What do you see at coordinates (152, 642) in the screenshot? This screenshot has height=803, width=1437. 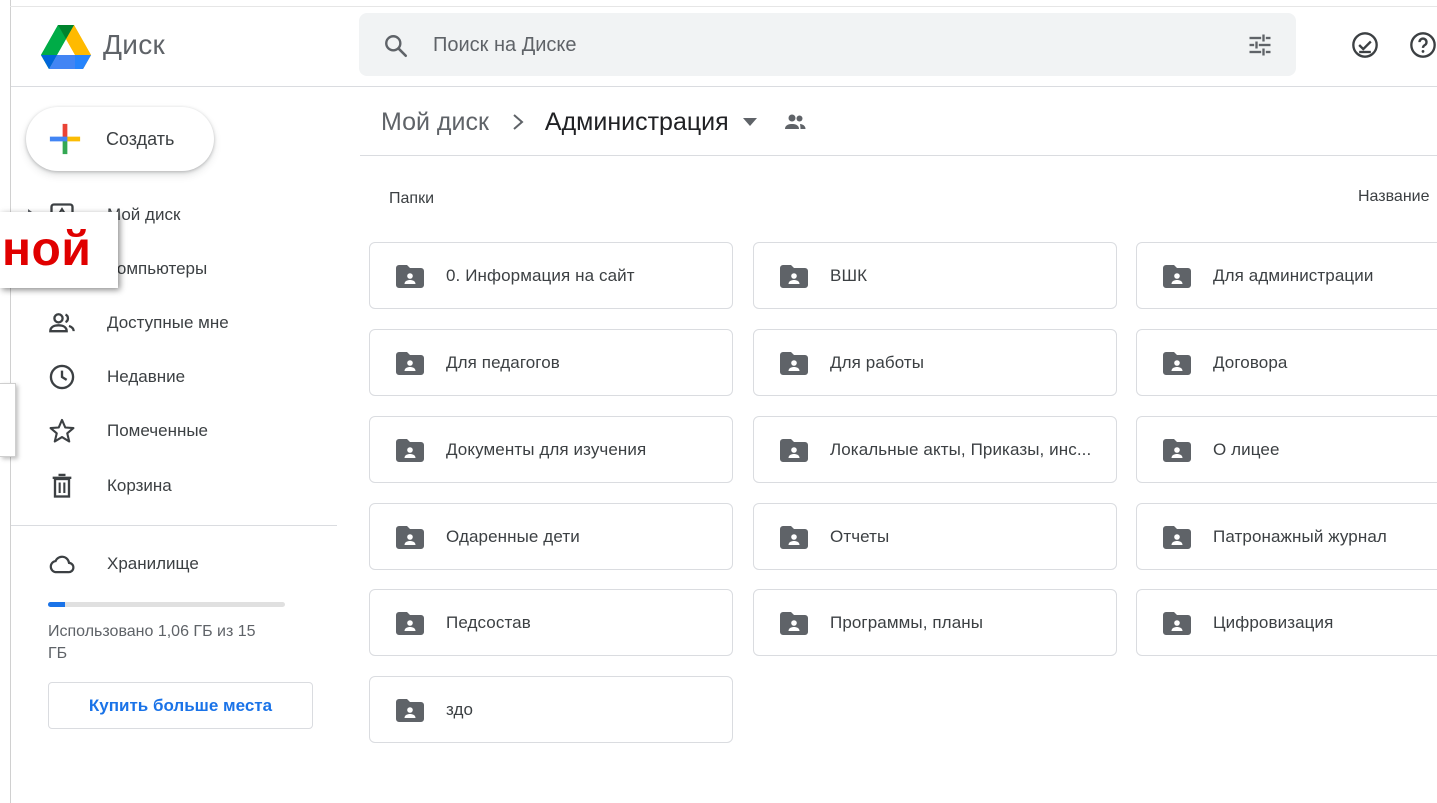 I see `storage-used-text: Использовано 1,06 ГБ из 15 ГБ` at bounding box center [152, 642].